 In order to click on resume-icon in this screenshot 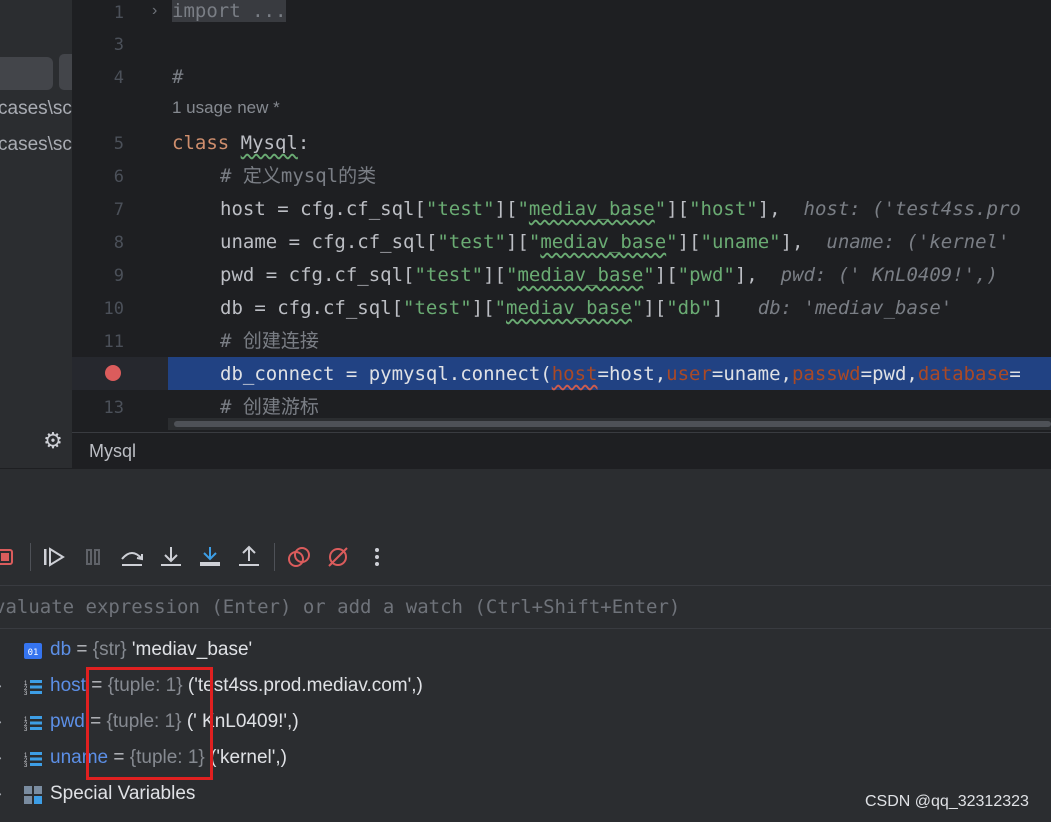, I will do `click(54, 557)`.